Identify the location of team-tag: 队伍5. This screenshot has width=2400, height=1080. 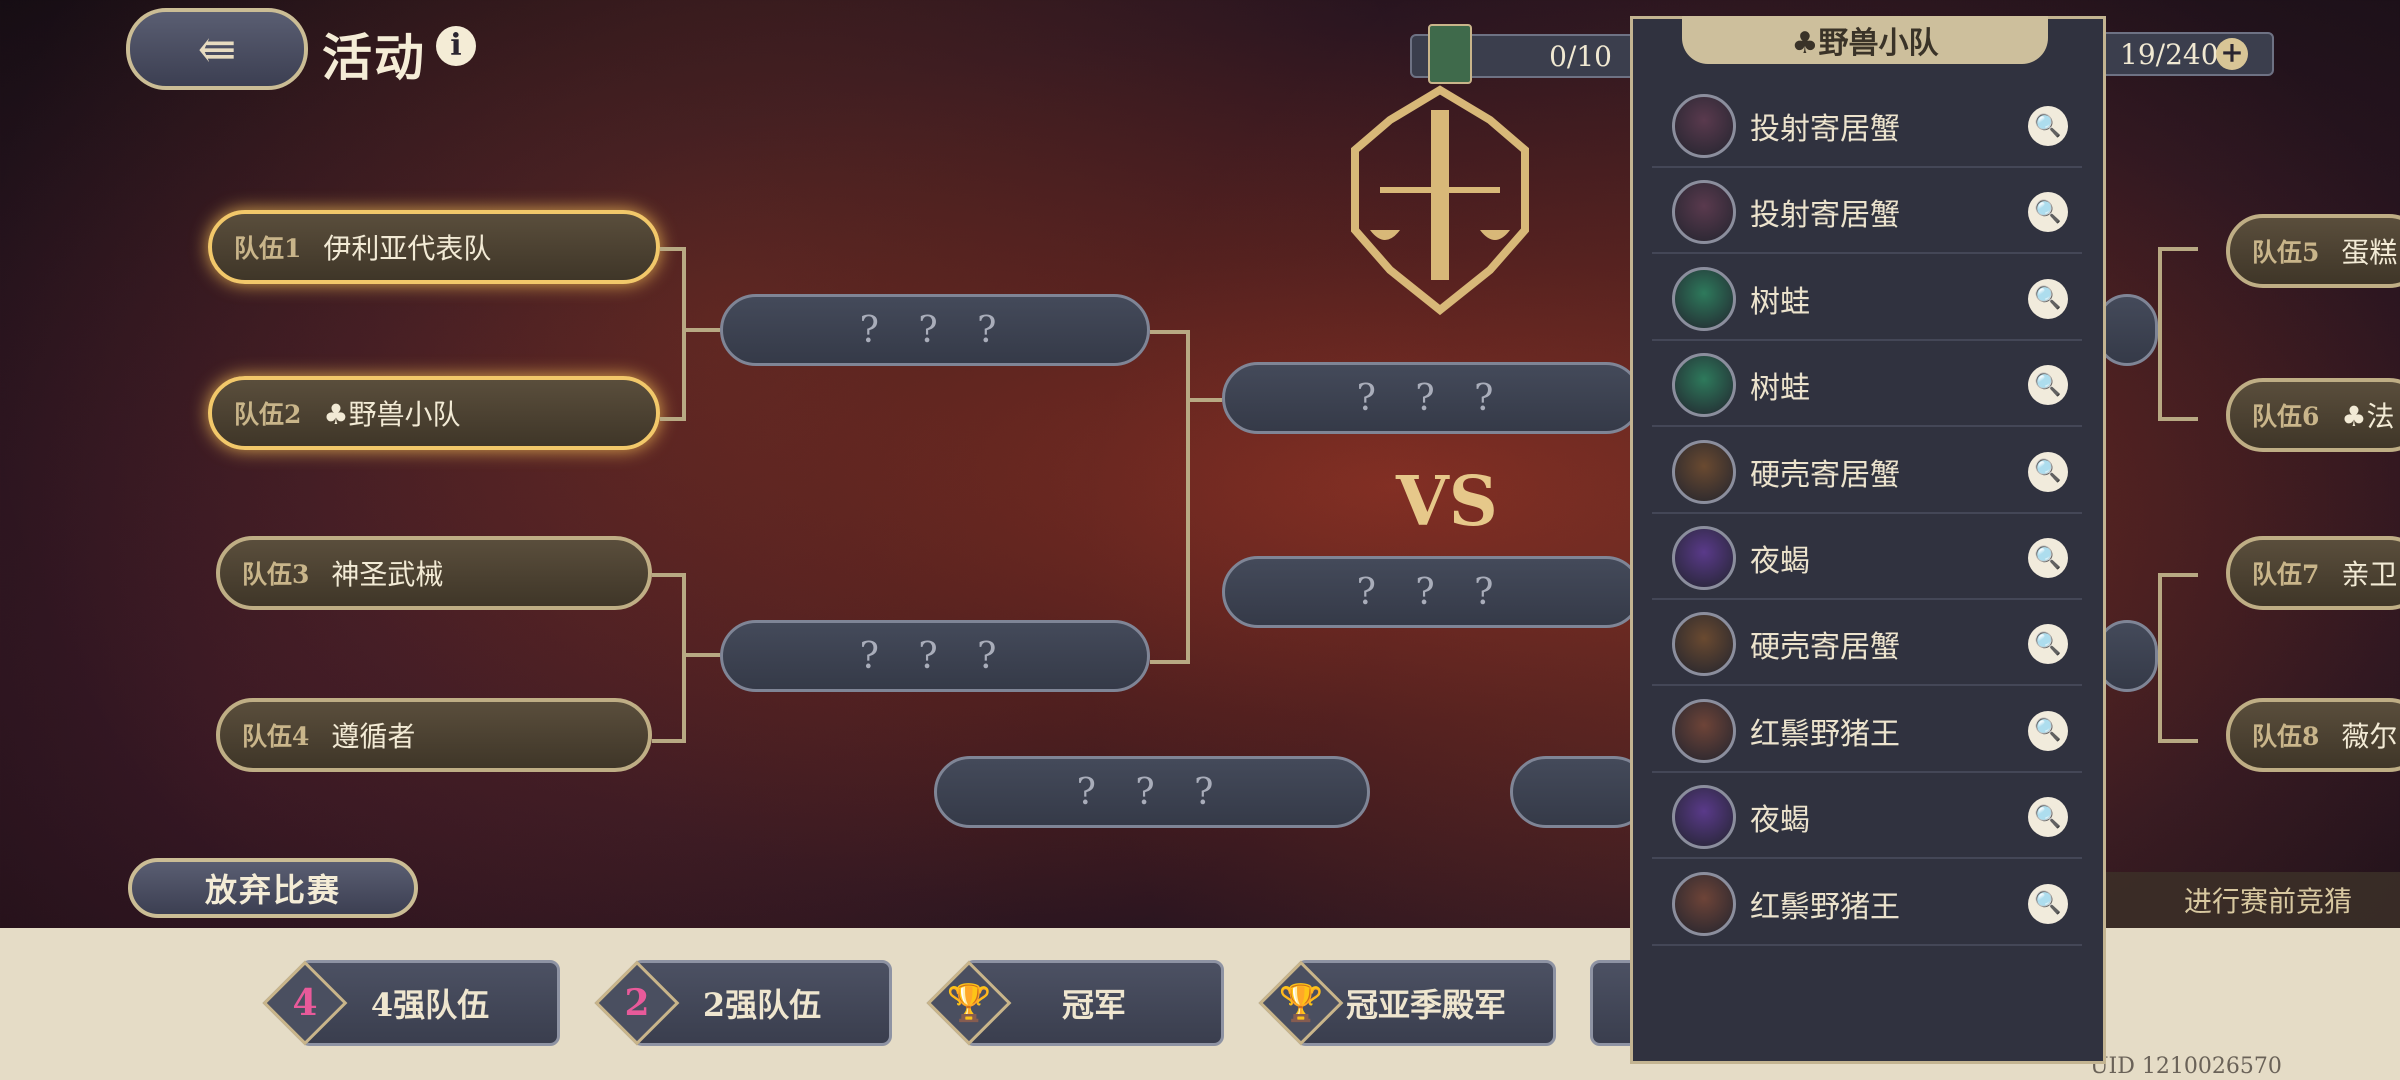
(2286, 252).